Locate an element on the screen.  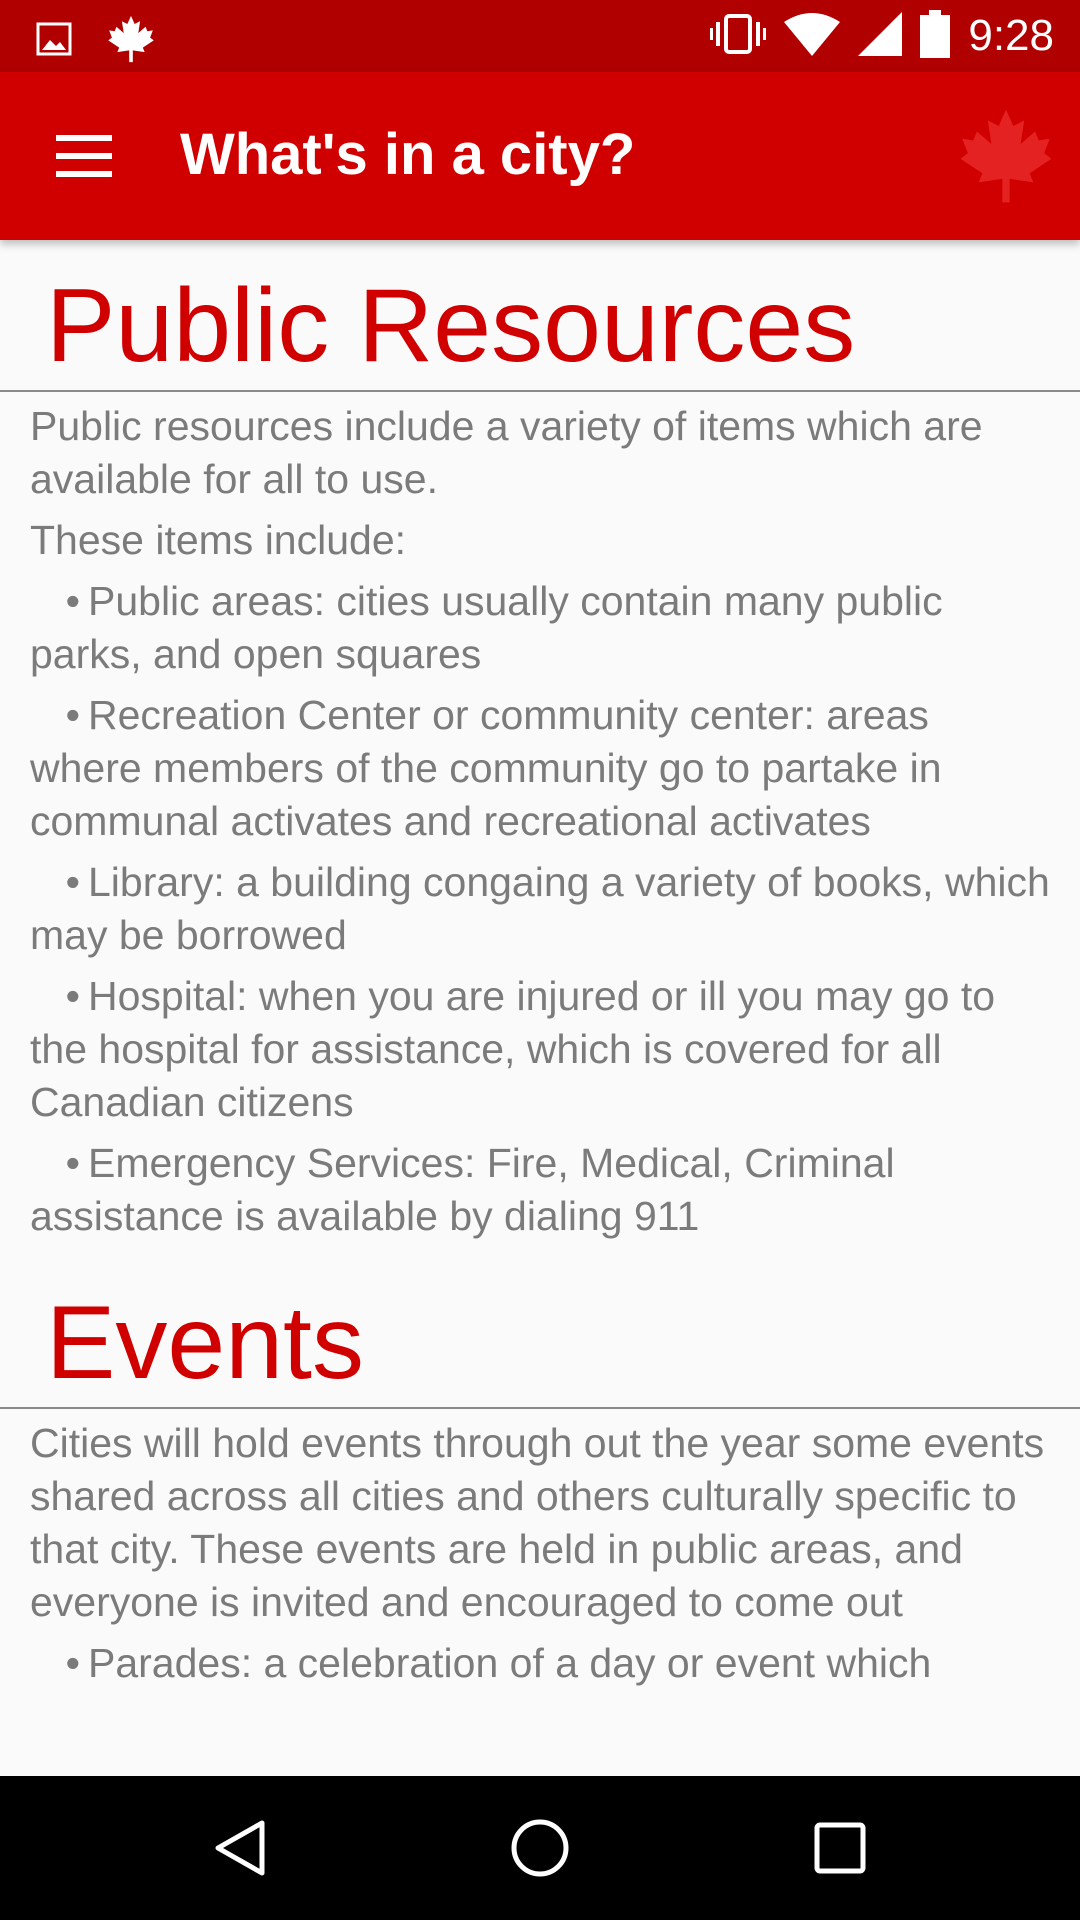
hamburger-menu-icon is located at coordinates (84, 156).